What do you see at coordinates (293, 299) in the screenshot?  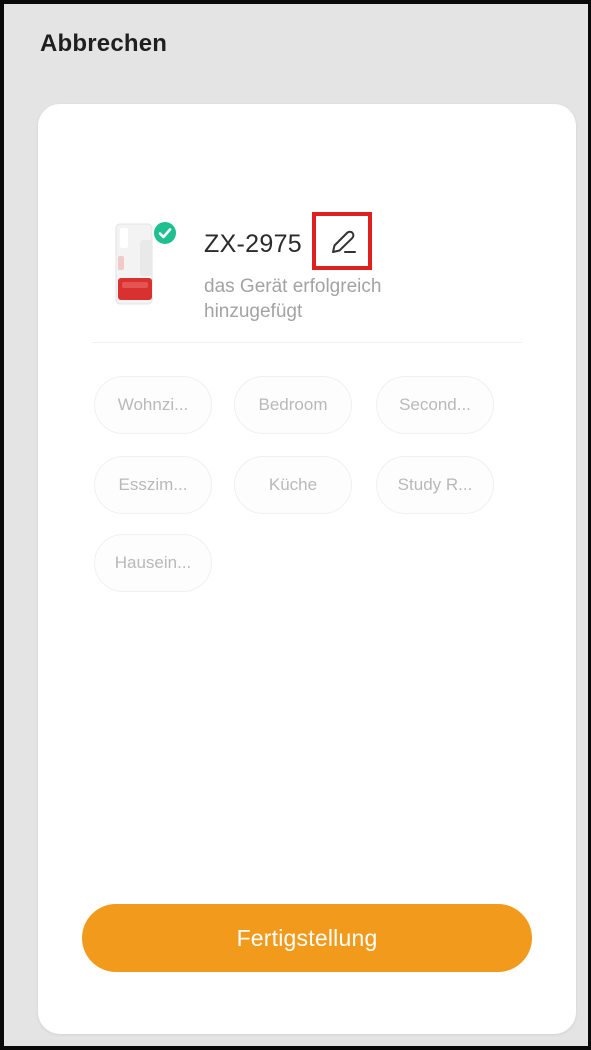 I see `device-status-text: das Gerät erfolgreich hinzugefügt` at bounding box center [293, 299].